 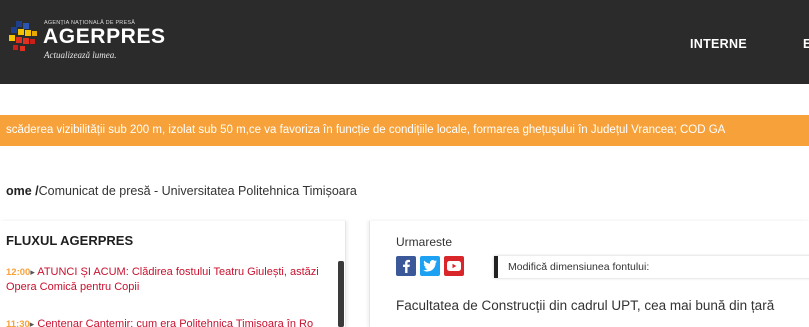 I want to click on facebook-icon, so click(x=406, y=266).